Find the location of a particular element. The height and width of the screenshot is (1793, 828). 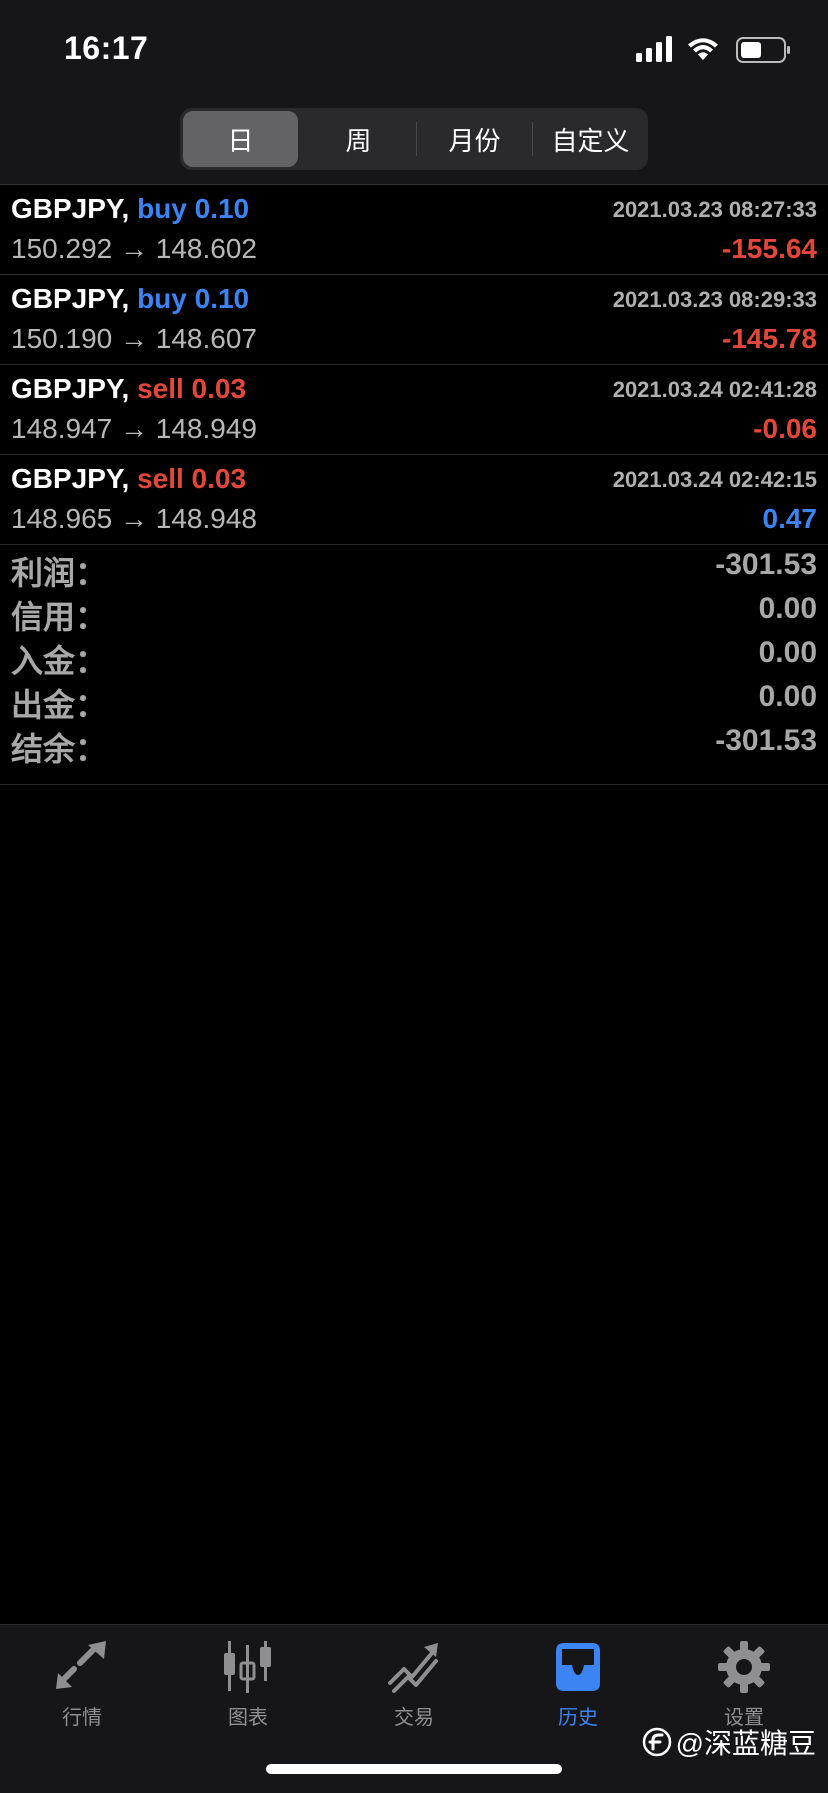

battery-icon is located at coordinates (763, 50).